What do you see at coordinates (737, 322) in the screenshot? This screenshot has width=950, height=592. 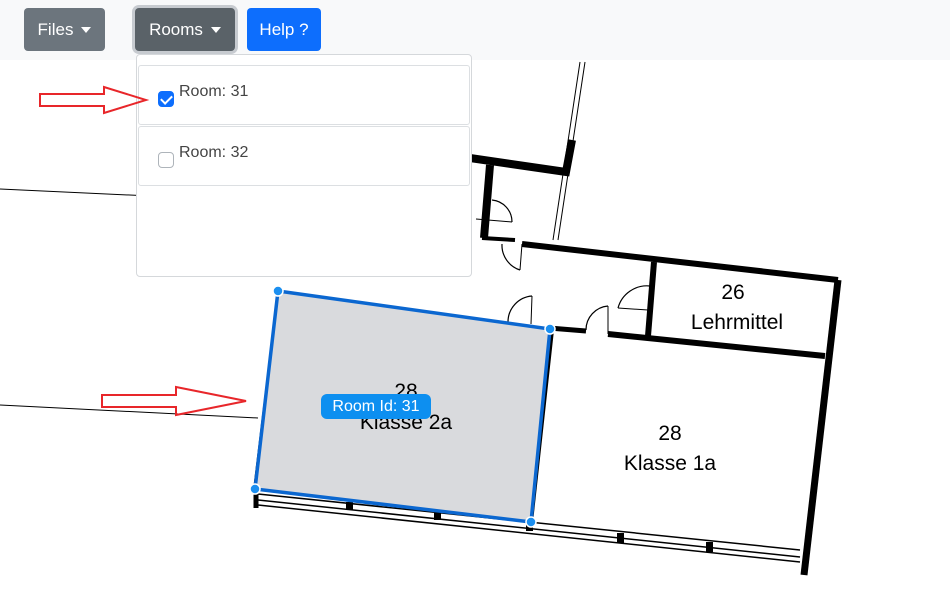 I see `room-name: Lehrmittel` at bounding box center [737, 322].